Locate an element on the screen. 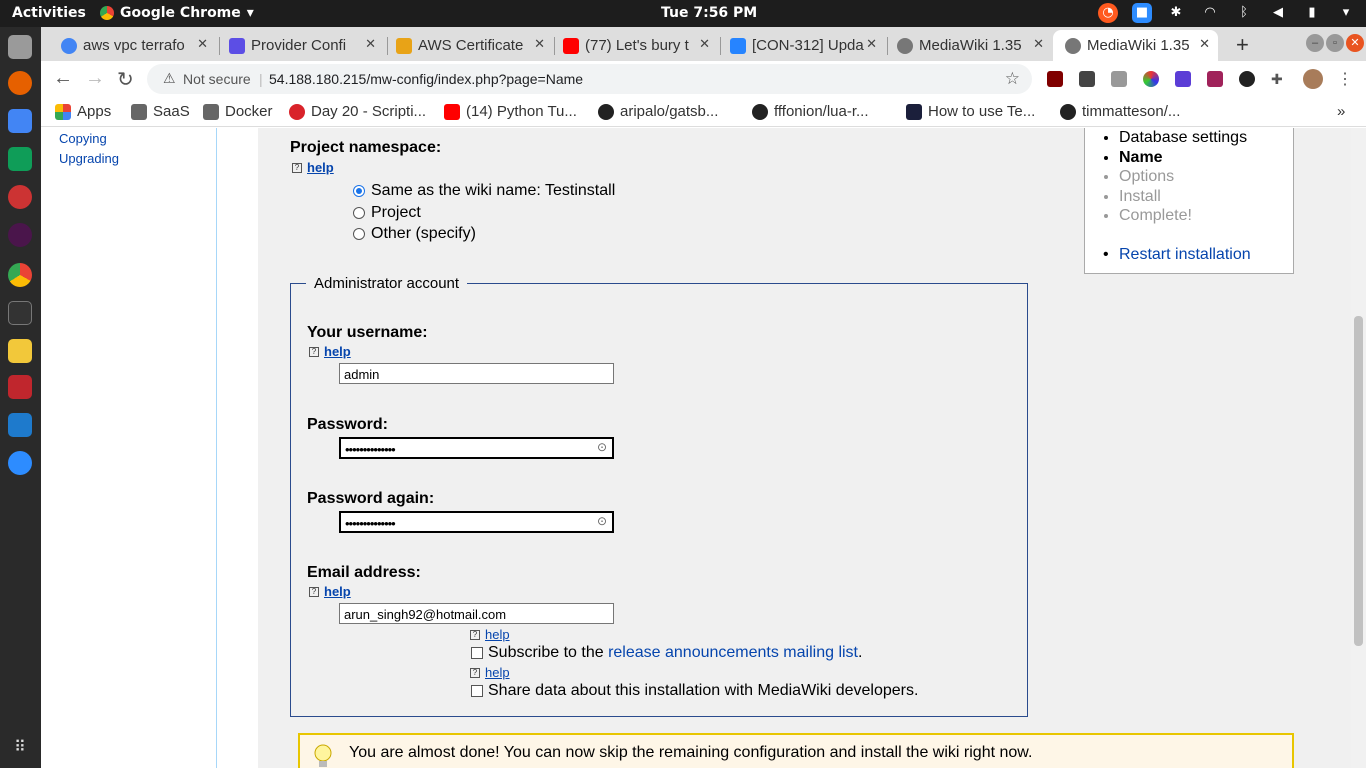 The width and height of the screenshot is (1366, 768). close-window-button: ✕ is located at coordinates (1355, 43).